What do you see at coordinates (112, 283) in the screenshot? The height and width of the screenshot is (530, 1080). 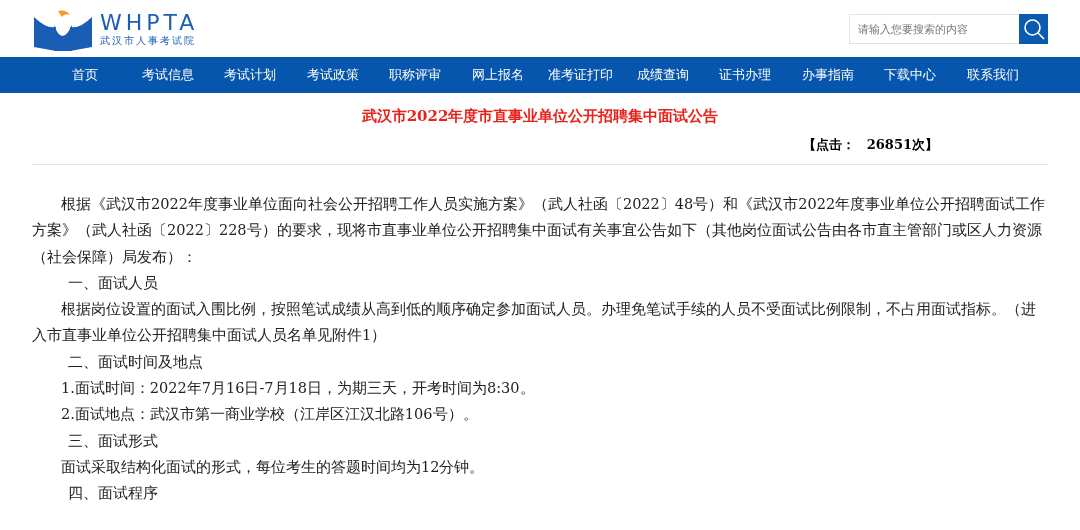 I see `section-heading: 一、面试人员` at bounding box center [112, 283].